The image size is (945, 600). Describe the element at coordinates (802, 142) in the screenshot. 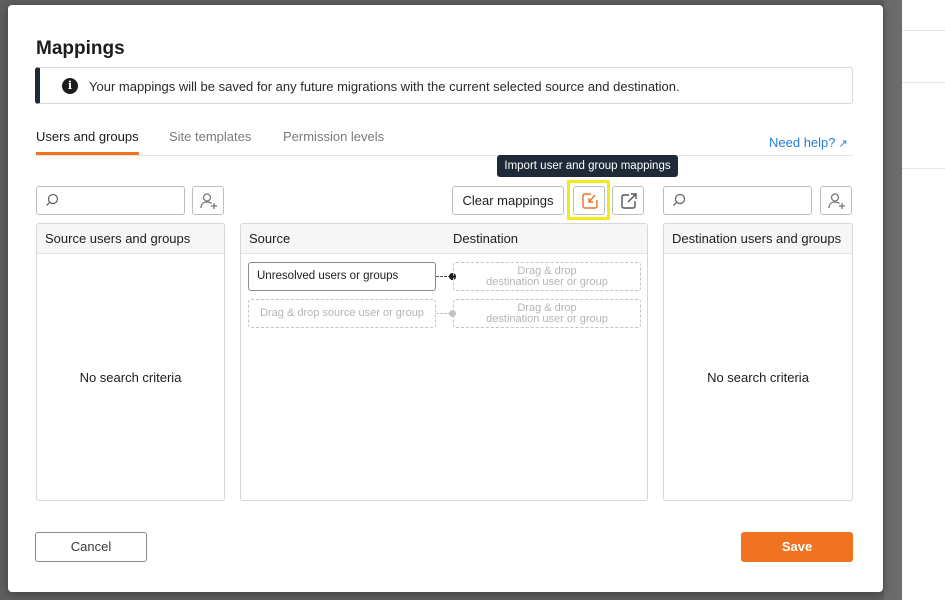

I see `need-help-label: Need help?` at that location.